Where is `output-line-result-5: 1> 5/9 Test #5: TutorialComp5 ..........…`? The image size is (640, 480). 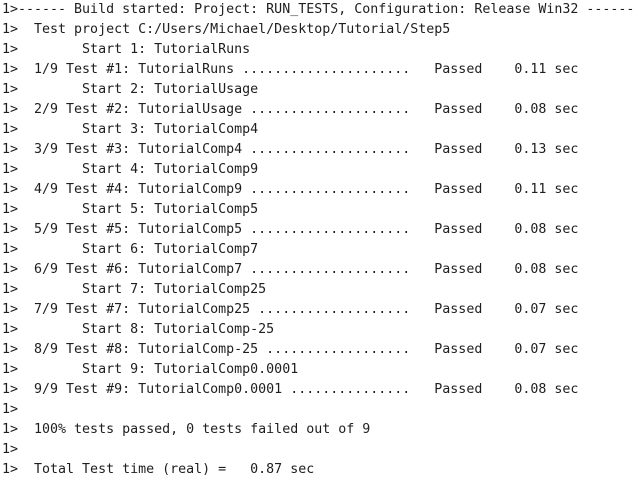 output-line-result-5: 1> 5/9 Test #5: TutorialComp5 ..........… is located at coordinates (290, 229).